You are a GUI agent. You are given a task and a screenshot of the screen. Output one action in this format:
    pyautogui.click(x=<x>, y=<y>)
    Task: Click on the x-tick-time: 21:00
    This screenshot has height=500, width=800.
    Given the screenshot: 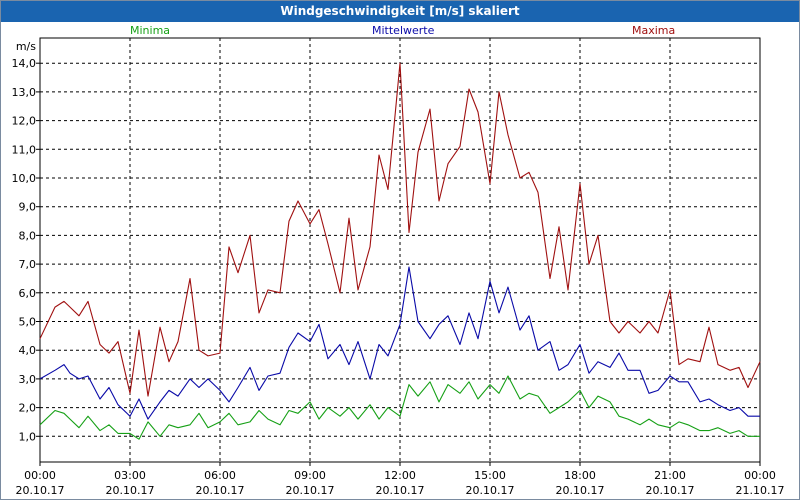 What is the action you would take?
    pyautogui.click(x=670, y=475)
    